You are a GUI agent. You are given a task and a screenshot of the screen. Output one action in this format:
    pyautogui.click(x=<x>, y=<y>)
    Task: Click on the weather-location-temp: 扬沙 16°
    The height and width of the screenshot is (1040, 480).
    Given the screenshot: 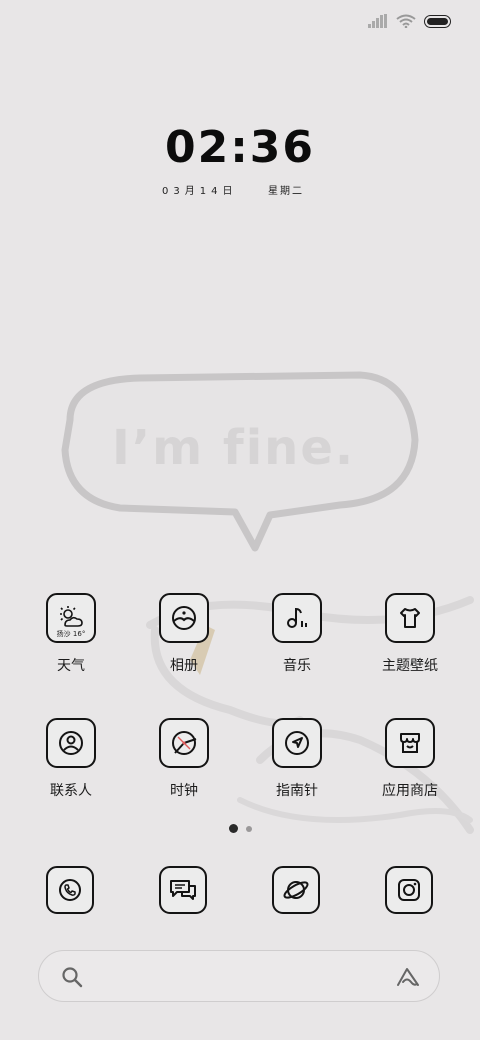 What is the action you would take?
    pyautogui.click(x=71, y=634)
    